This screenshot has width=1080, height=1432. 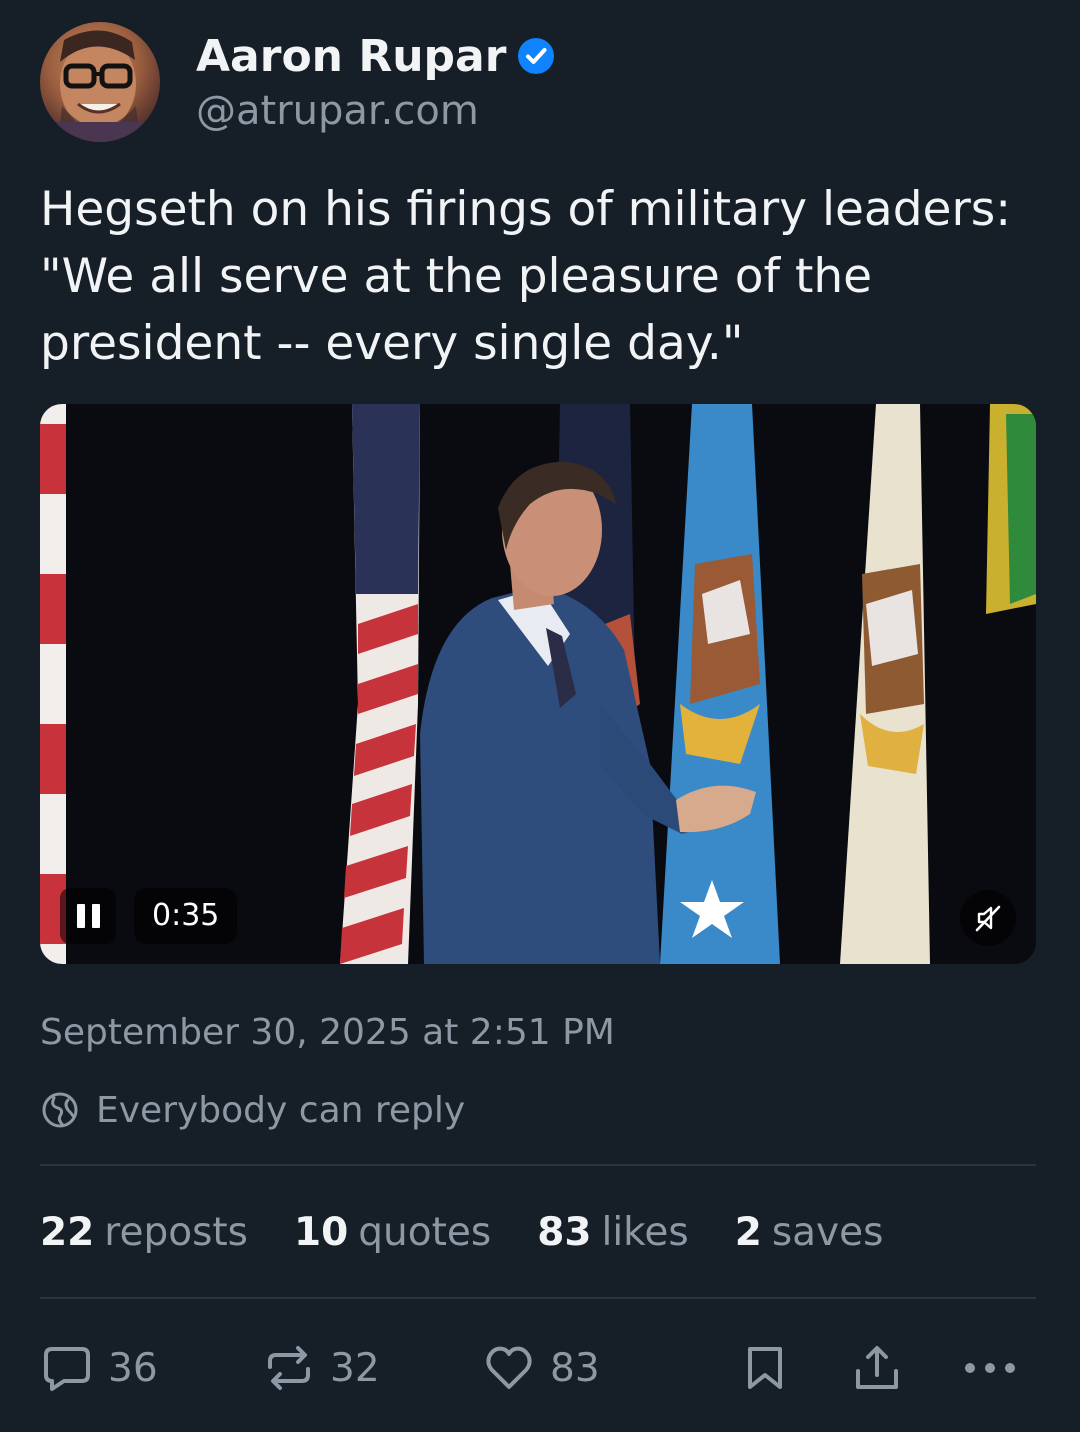 I want to click on like-count: 83, so click(x=575, y=1368).